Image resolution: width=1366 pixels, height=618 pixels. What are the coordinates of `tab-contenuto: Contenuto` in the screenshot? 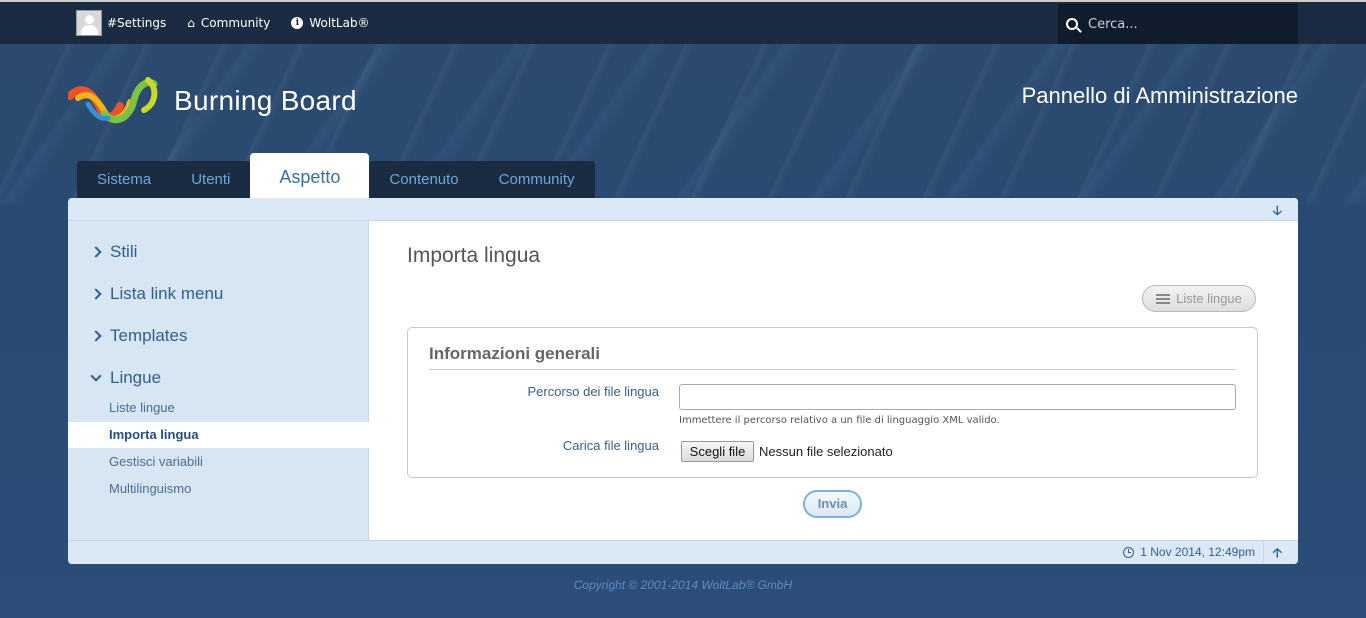 It's located at (423, 179).